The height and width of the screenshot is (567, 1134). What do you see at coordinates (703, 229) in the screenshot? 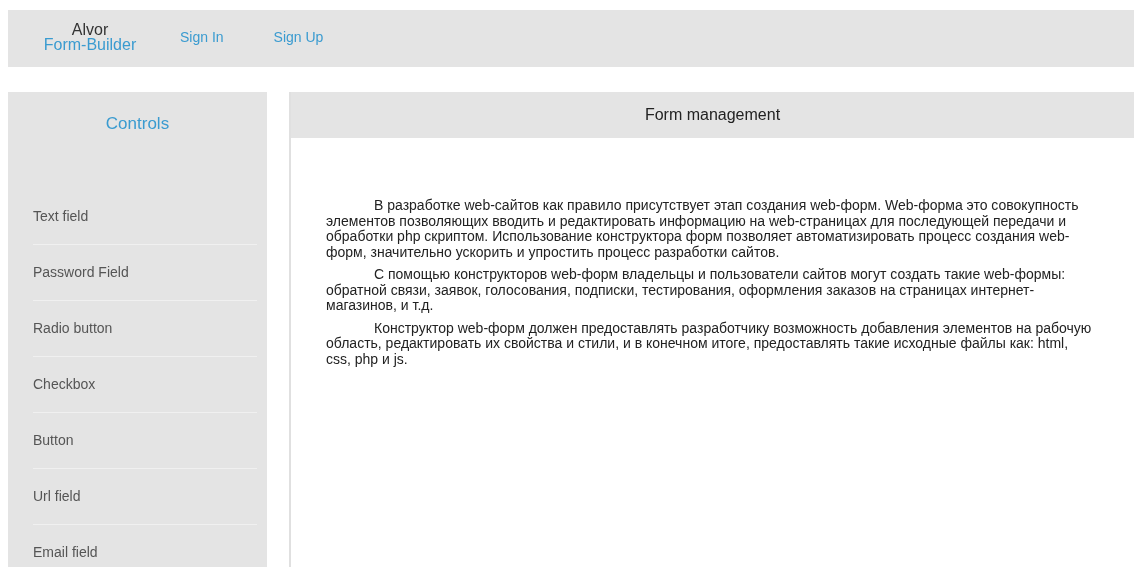
I see `paragraph: В разработке web-сайтов как правило присутствует этап создания web-форм. Web-форма это совокупность элементов позволяющих вводить и редактировать информацию на web-страницах для последующей передачи и обработки php скриптом. Использование конструктора форм позволяет автоматизировать процесс создания web-форм, значительно ускорить и упростить процесс разработки сайтов.` at bounding box center [703, 229].